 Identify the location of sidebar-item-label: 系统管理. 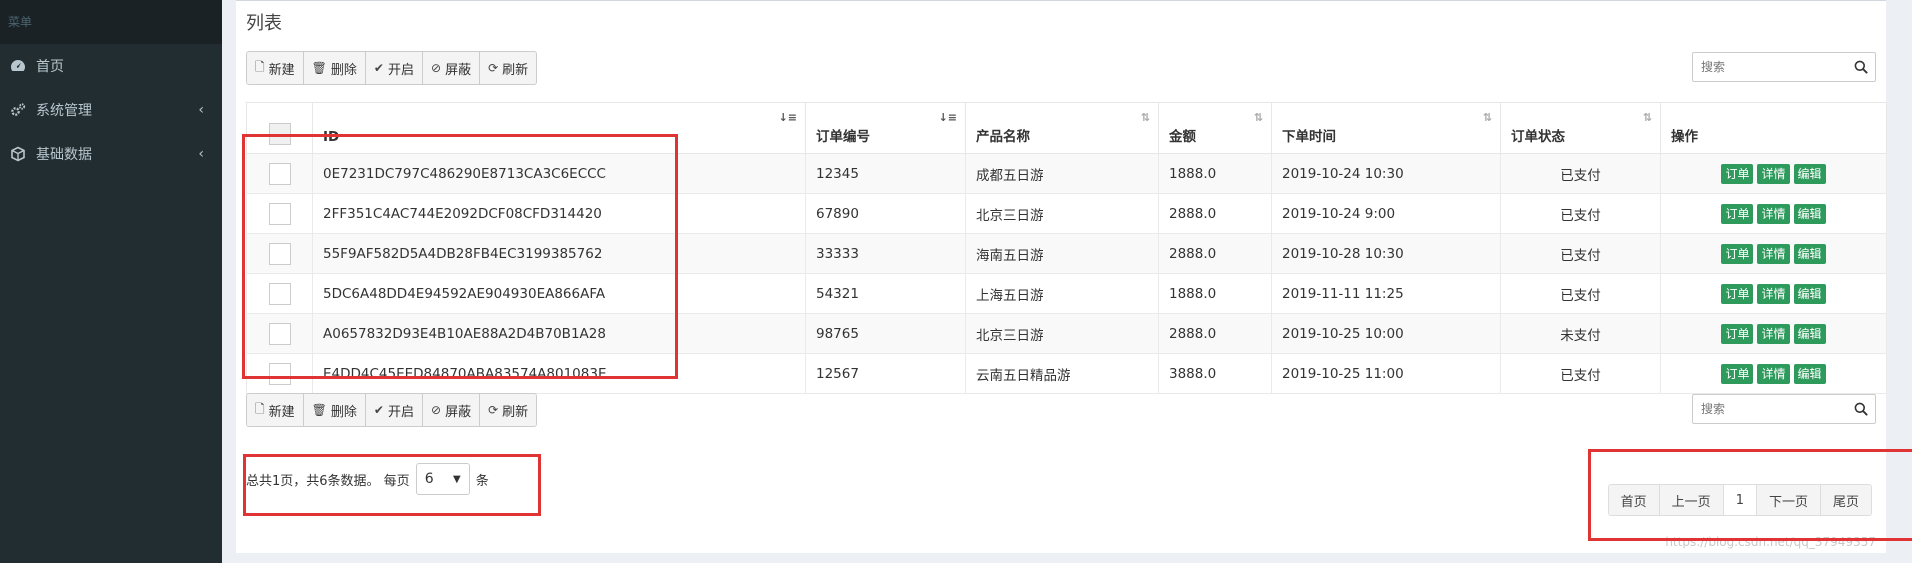
(64, 111).